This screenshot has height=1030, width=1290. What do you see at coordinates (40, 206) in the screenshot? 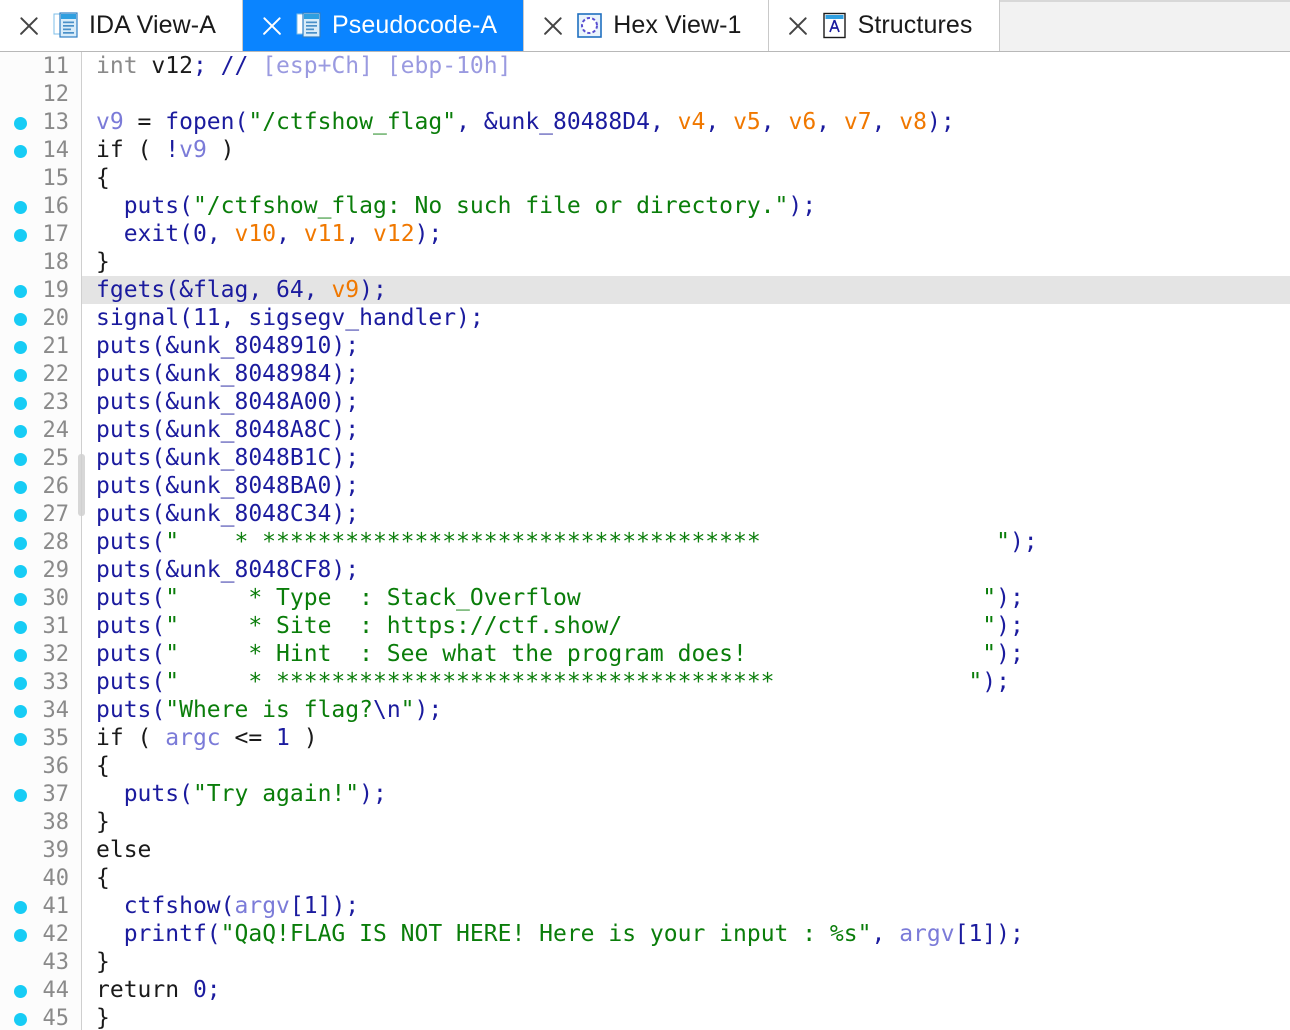
I see `gutter-row: 16` at bounding box center [40, 206].